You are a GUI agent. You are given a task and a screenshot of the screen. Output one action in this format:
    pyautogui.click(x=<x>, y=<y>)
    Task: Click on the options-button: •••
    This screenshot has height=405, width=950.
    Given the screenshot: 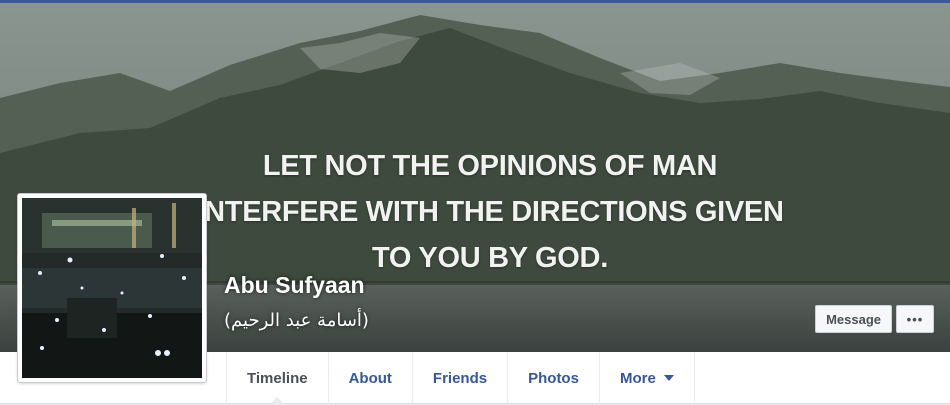 What is the action you would take?
    pyautogui.click(x=915, y=319)
    